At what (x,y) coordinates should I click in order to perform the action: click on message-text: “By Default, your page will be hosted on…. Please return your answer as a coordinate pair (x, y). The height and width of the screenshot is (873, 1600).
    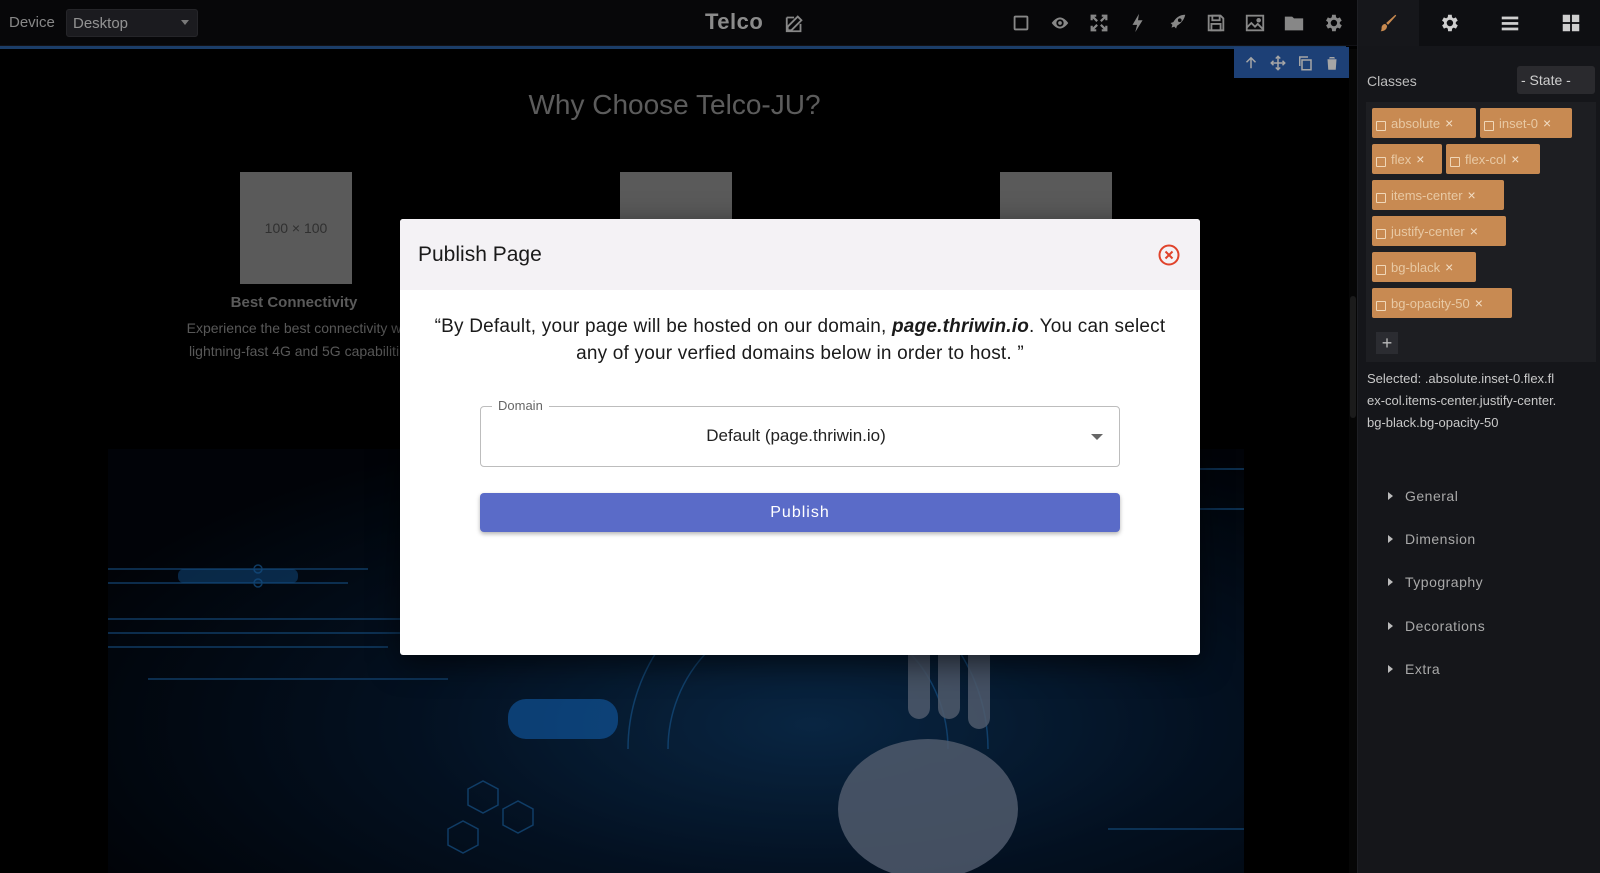
    Looking at the image, I should click on (663, 326).